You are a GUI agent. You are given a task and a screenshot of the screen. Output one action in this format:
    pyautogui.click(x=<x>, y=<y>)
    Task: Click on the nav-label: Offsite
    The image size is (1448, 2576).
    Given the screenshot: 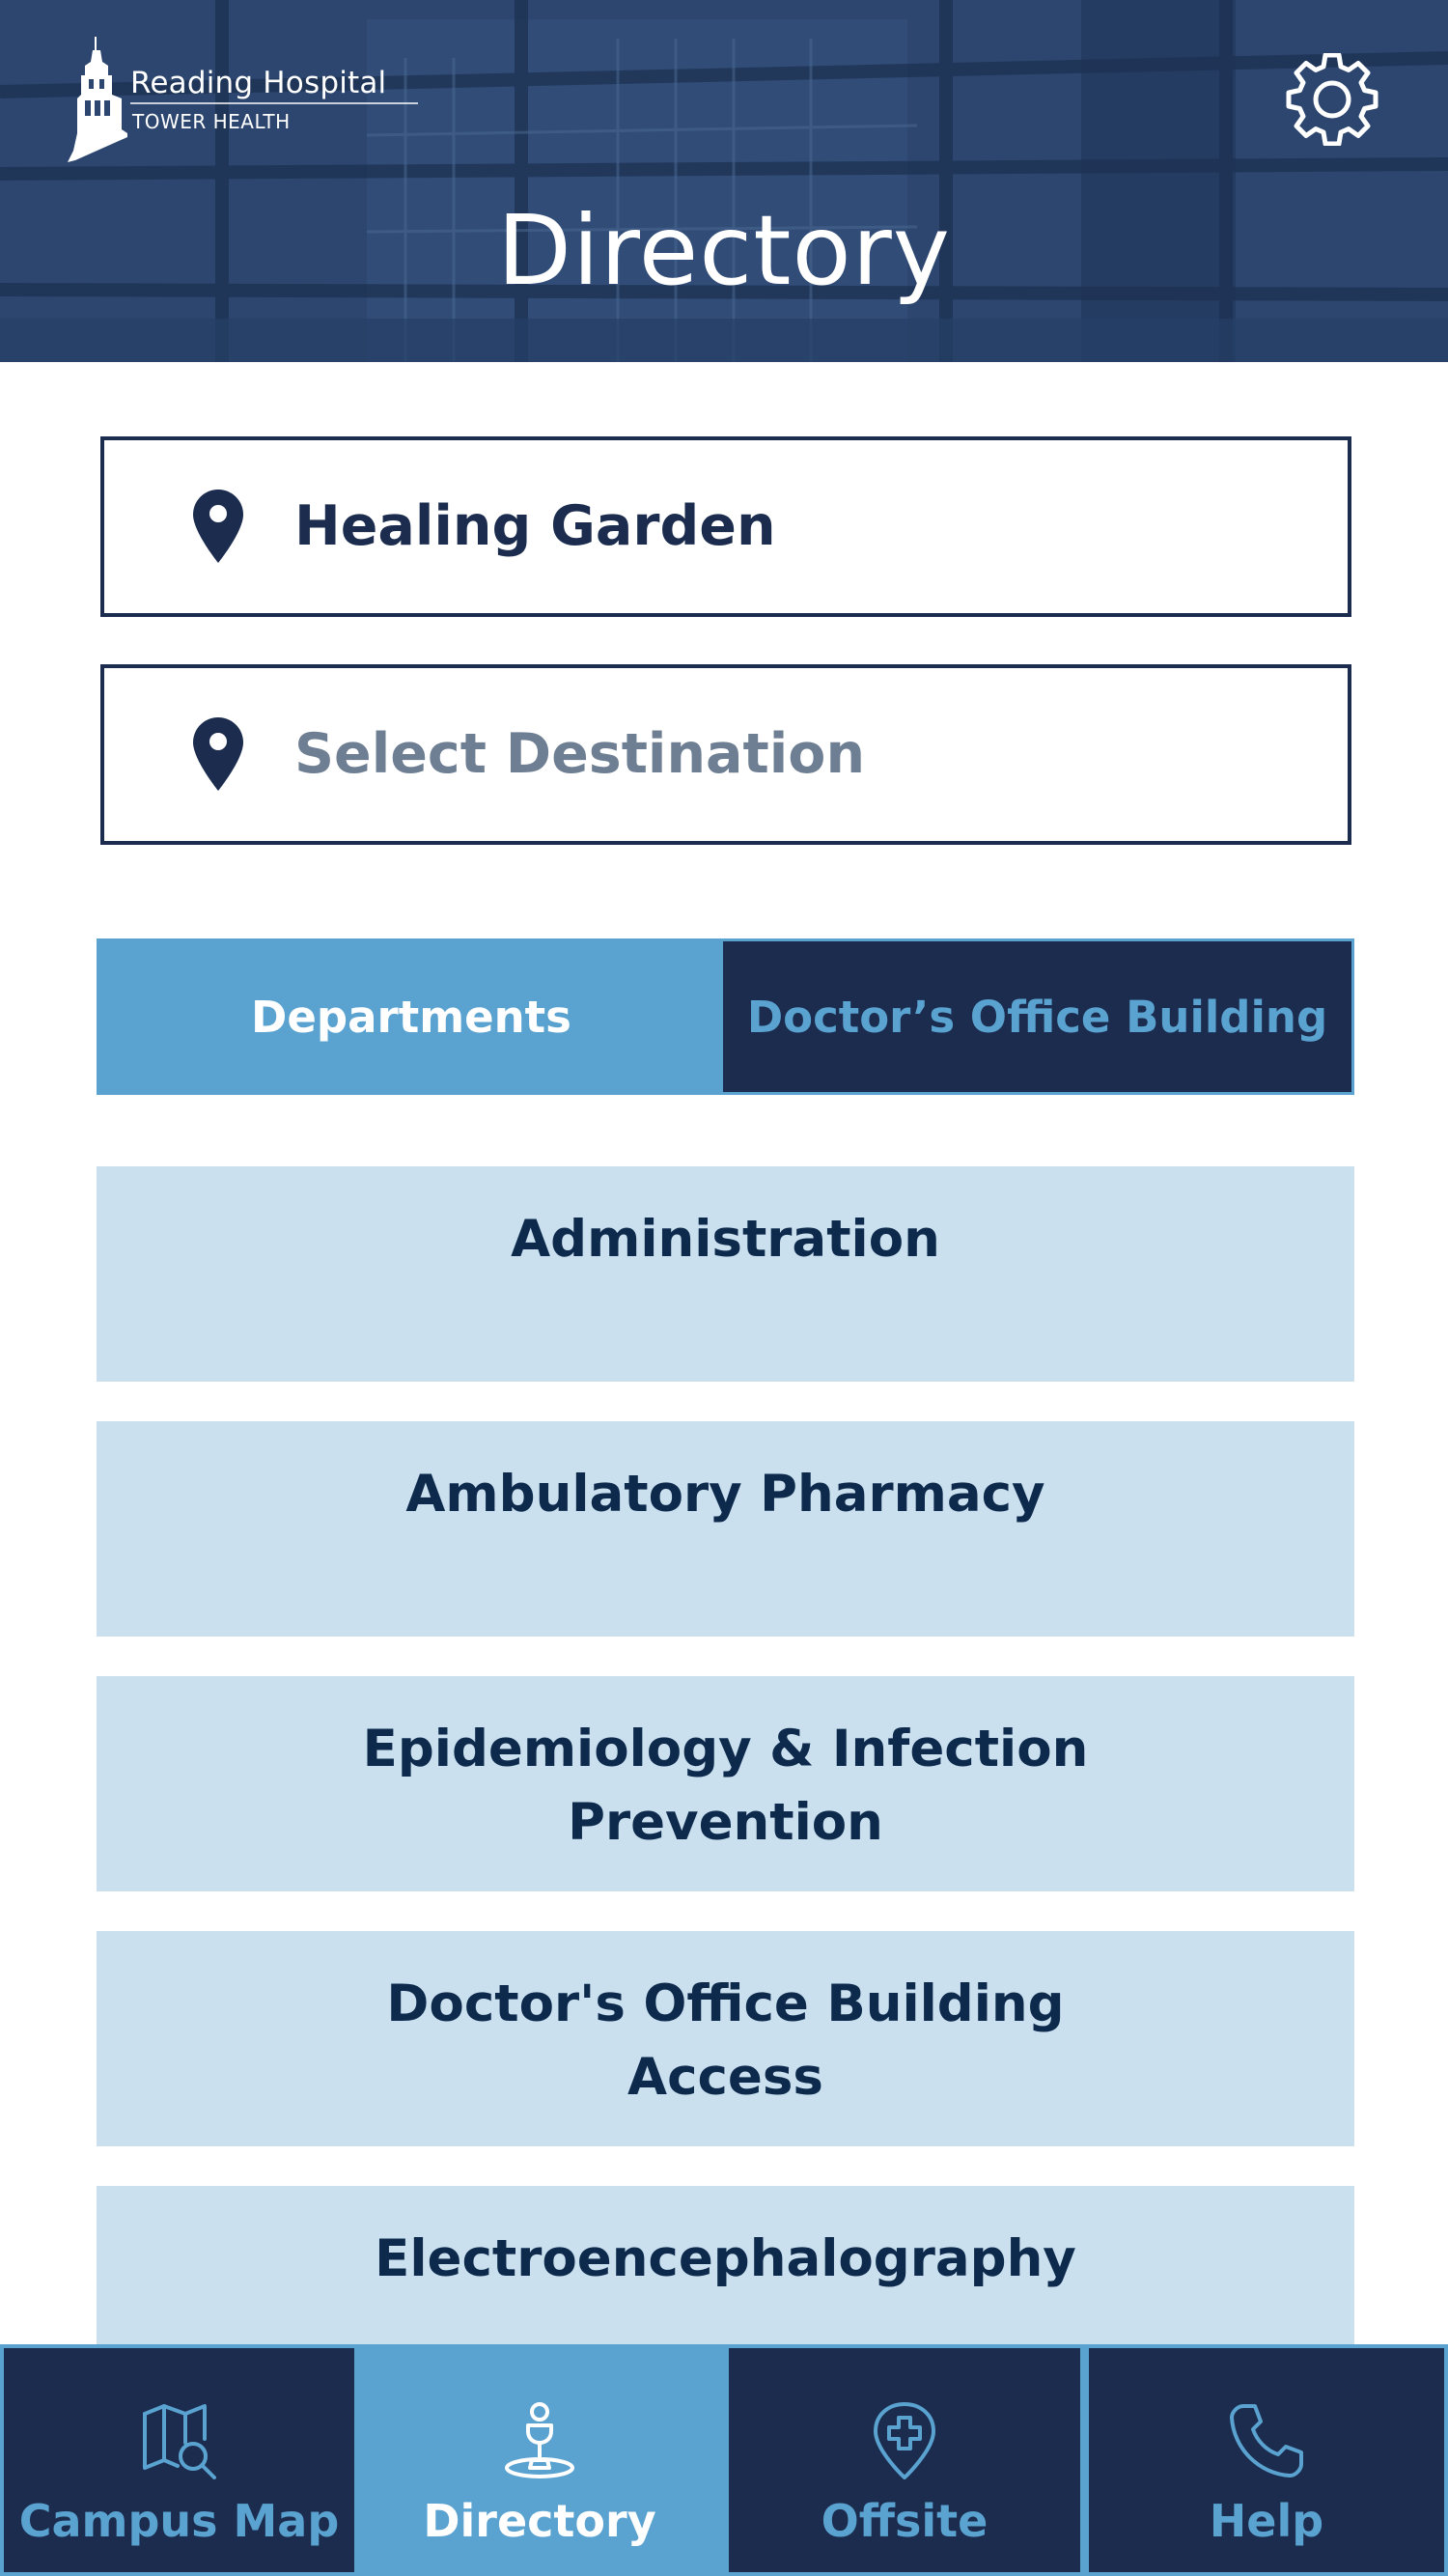 What is the action you would take?
    pyautogui.click(x=905, y=2521)
    